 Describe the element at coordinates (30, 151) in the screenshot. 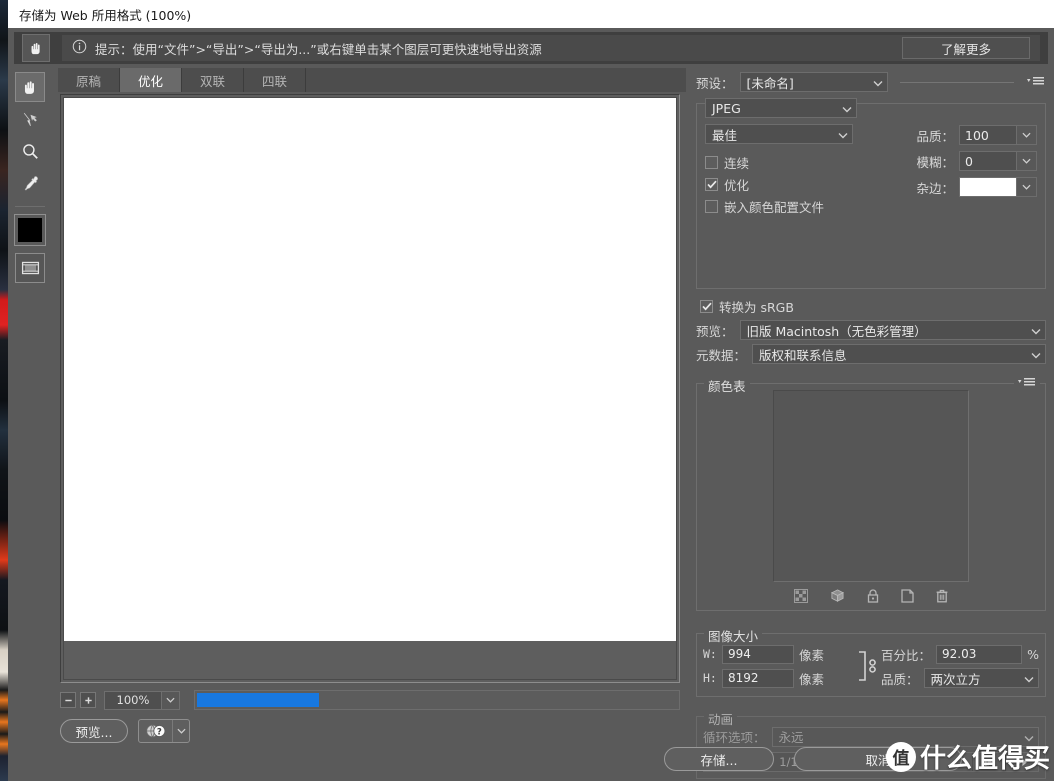

I see `zoom-tool` at that location.